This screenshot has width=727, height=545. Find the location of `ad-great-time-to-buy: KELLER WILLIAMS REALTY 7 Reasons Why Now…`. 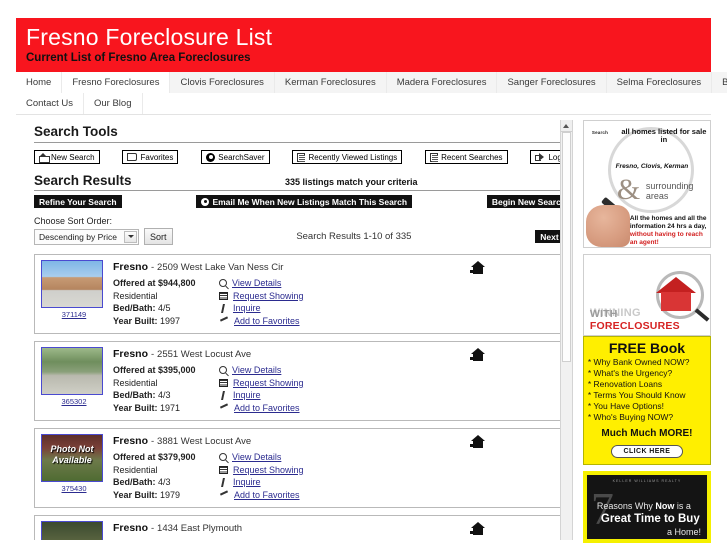

ad-great-time-to-buy: KELLER WILLIAMS REALTY 7 Reasons Why Now… is located at coordinates (646, 507).